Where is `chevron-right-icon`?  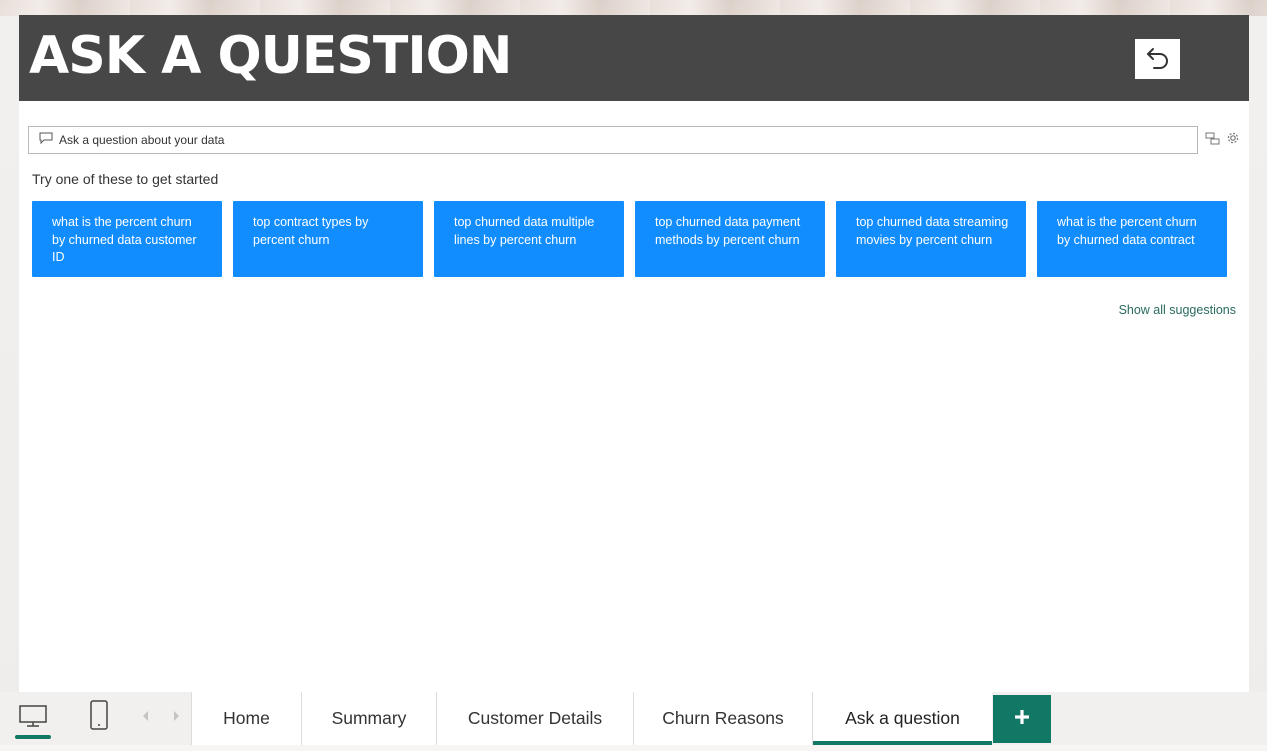 chevron-right-icon is located at coordinates (177, 718).